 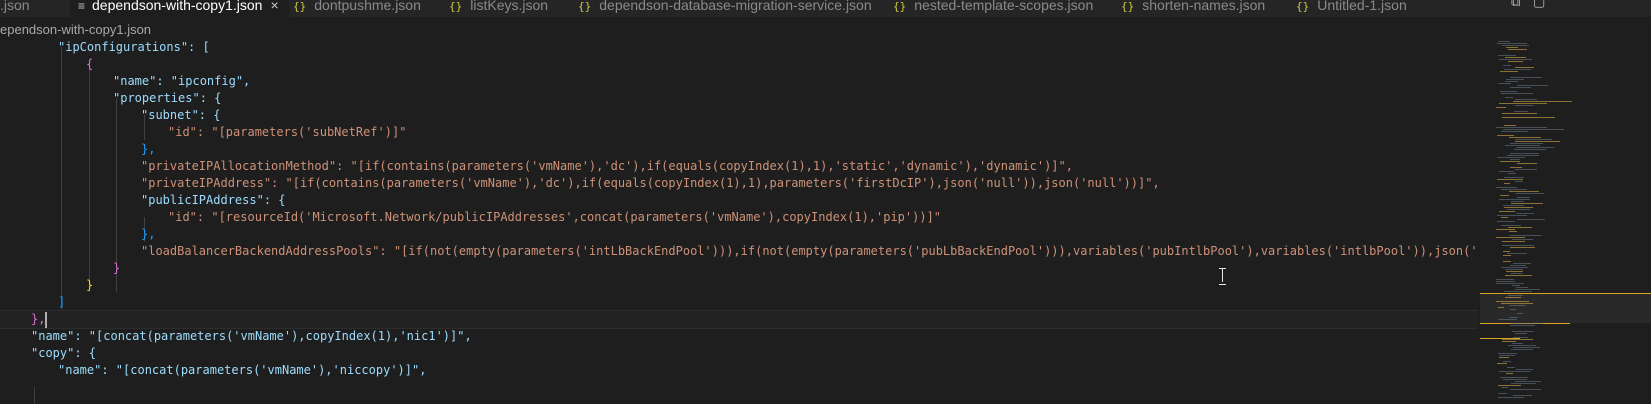 I want to click on tab-label: nested-template-scopes.json, so click(x=1004, y=6).